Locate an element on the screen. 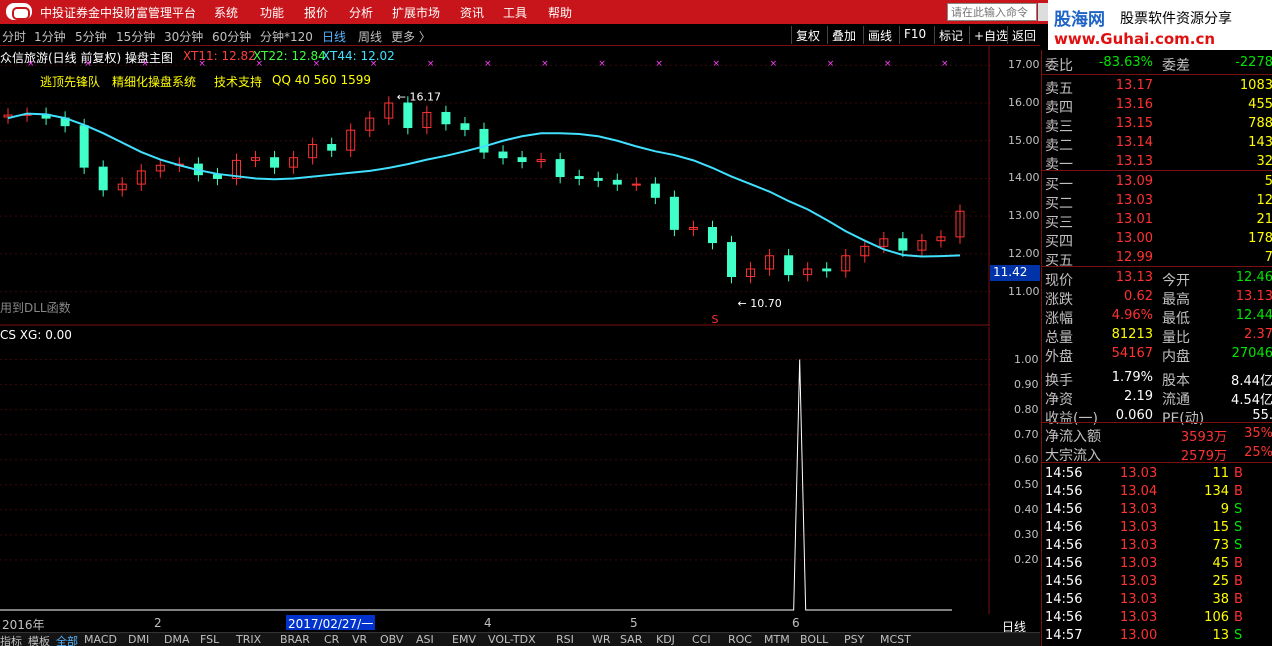 This screenshot has width=1272, height=646. ask-row: 卖一 13.13 32 is located at coordinates (1157, 163).